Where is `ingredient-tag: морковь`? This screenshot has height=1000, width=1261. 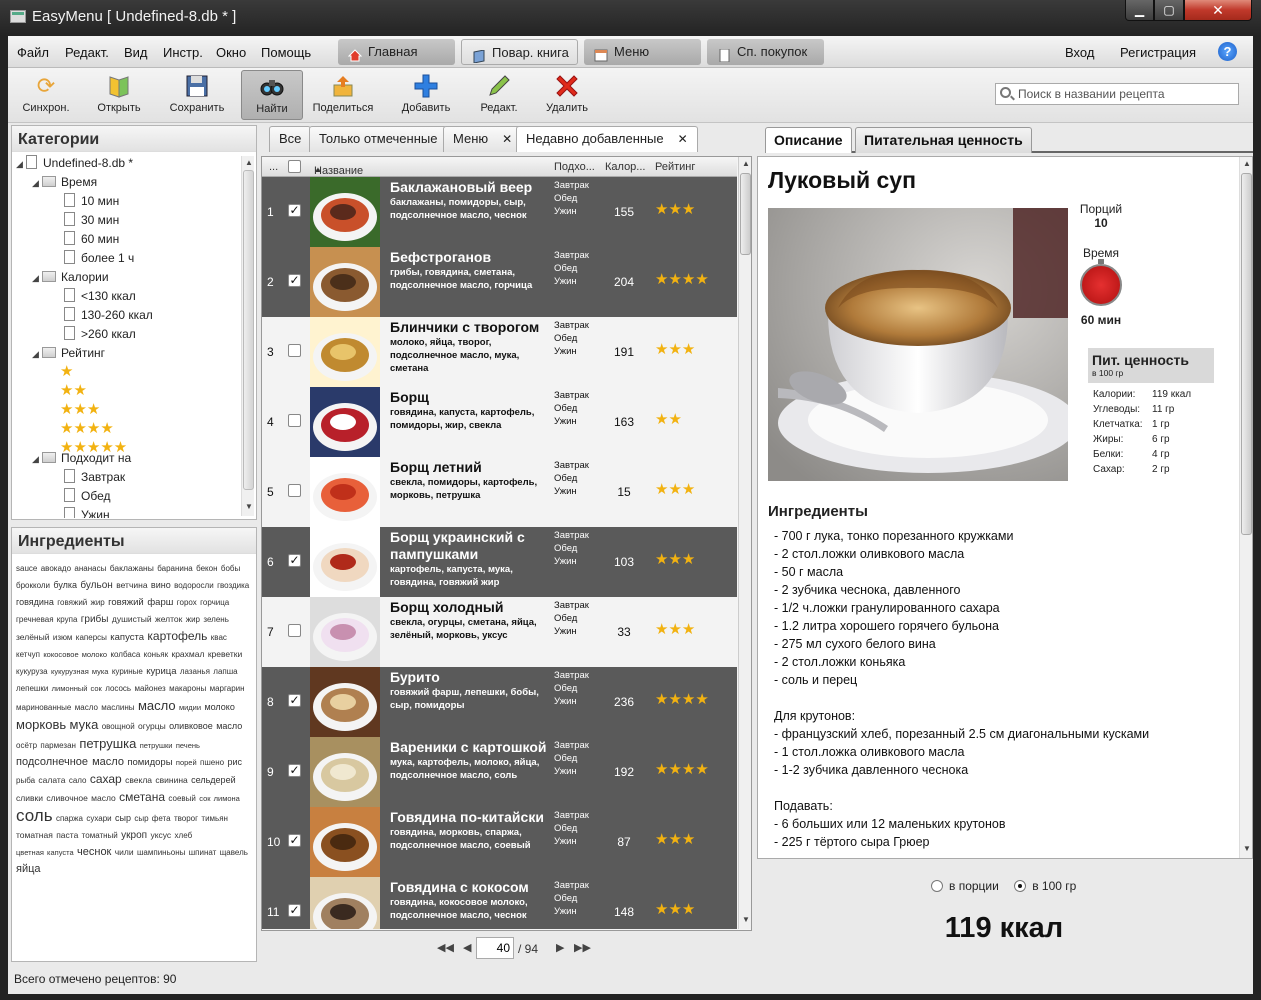 ingredient-tag: морковь is located at coordinates (41, 724).